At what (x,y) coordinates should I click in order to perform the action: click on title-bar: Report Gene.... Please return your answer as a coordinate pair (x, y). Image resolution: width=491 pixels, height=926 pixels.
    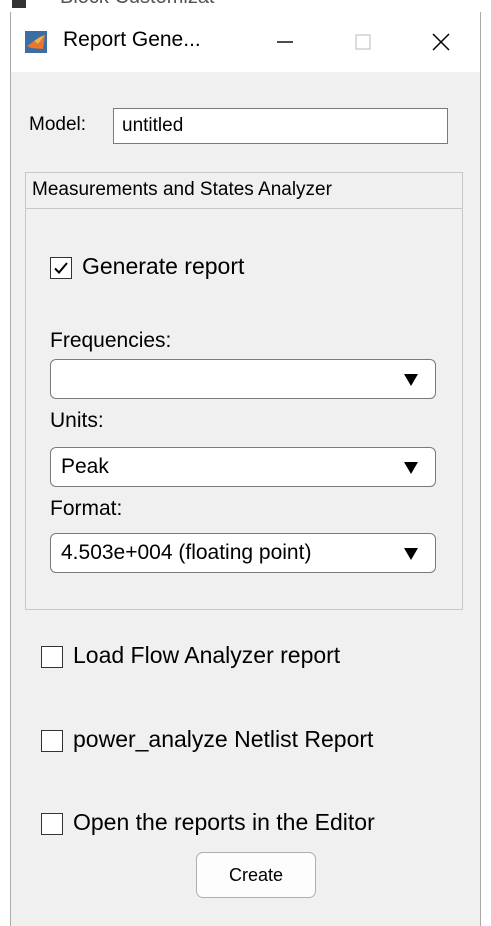
    Looking at the image, I should click on (245, 42).